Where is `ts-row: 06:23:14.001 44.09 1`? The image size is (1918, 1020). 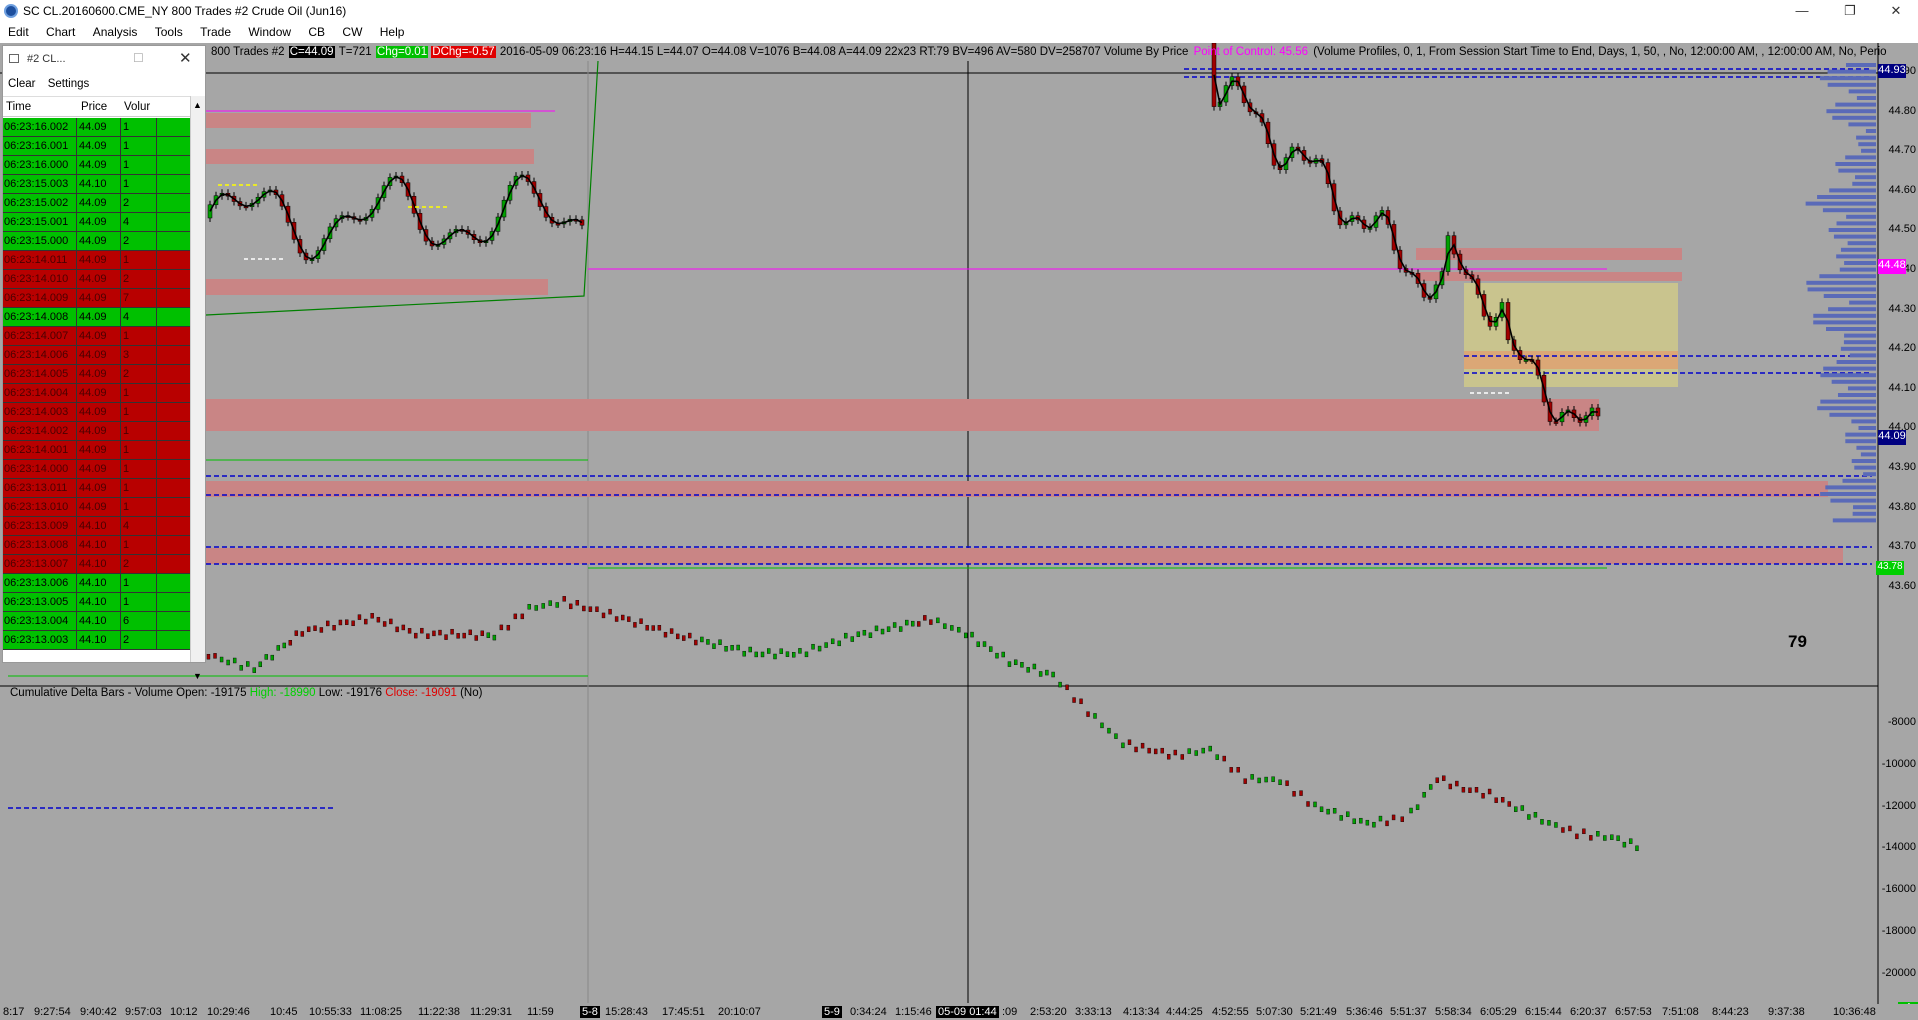
ts-row: 06:23:14.001 44.09 1 is located at coordinates (96, 450).